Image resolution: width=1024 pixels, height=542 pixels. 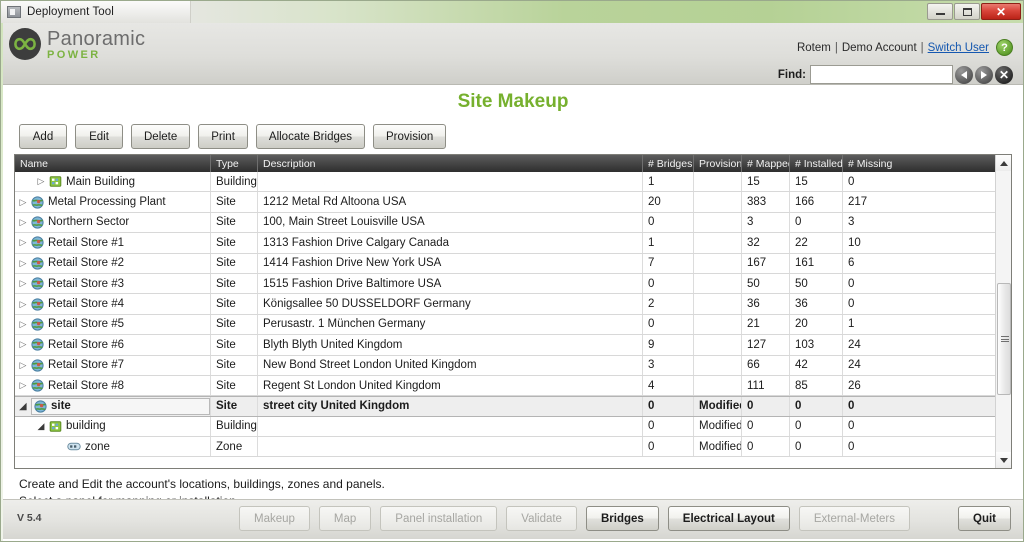 What do you see at coordinates (96, 39) in the screenshot?
I see `brand-name: Panoramic` at bounding box center [96, 39].